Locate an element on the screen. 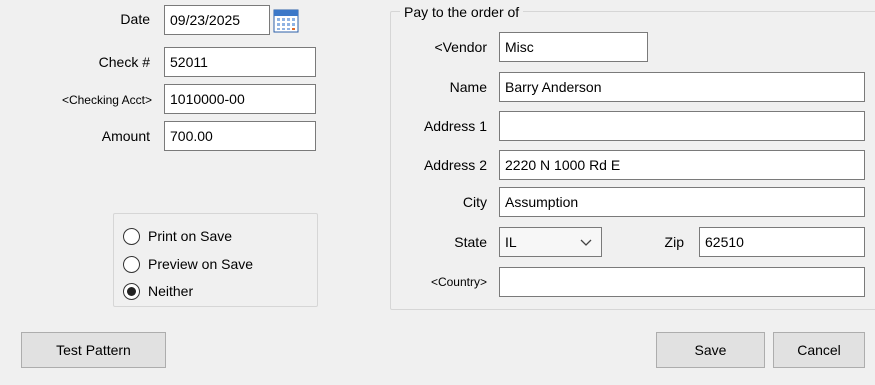 The image size is (875, 385). neither-label: Neither is located at coordinates (171, 291).